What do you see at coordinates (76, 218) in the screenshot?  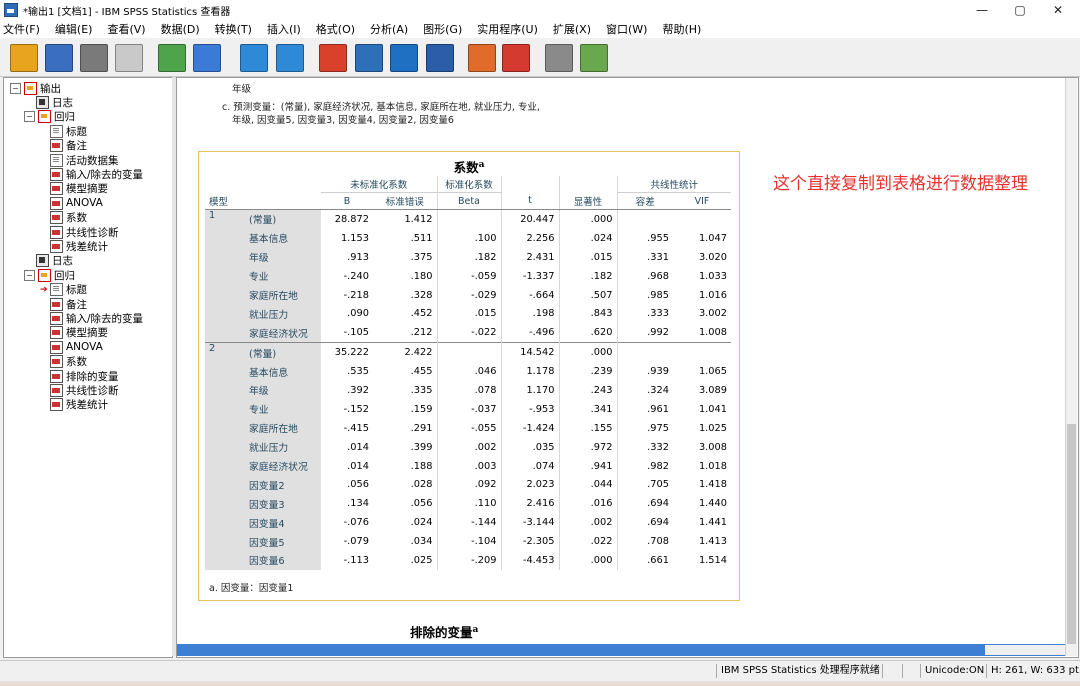 I see `tree-item-label: 系数` at bounding box center [76, 218].